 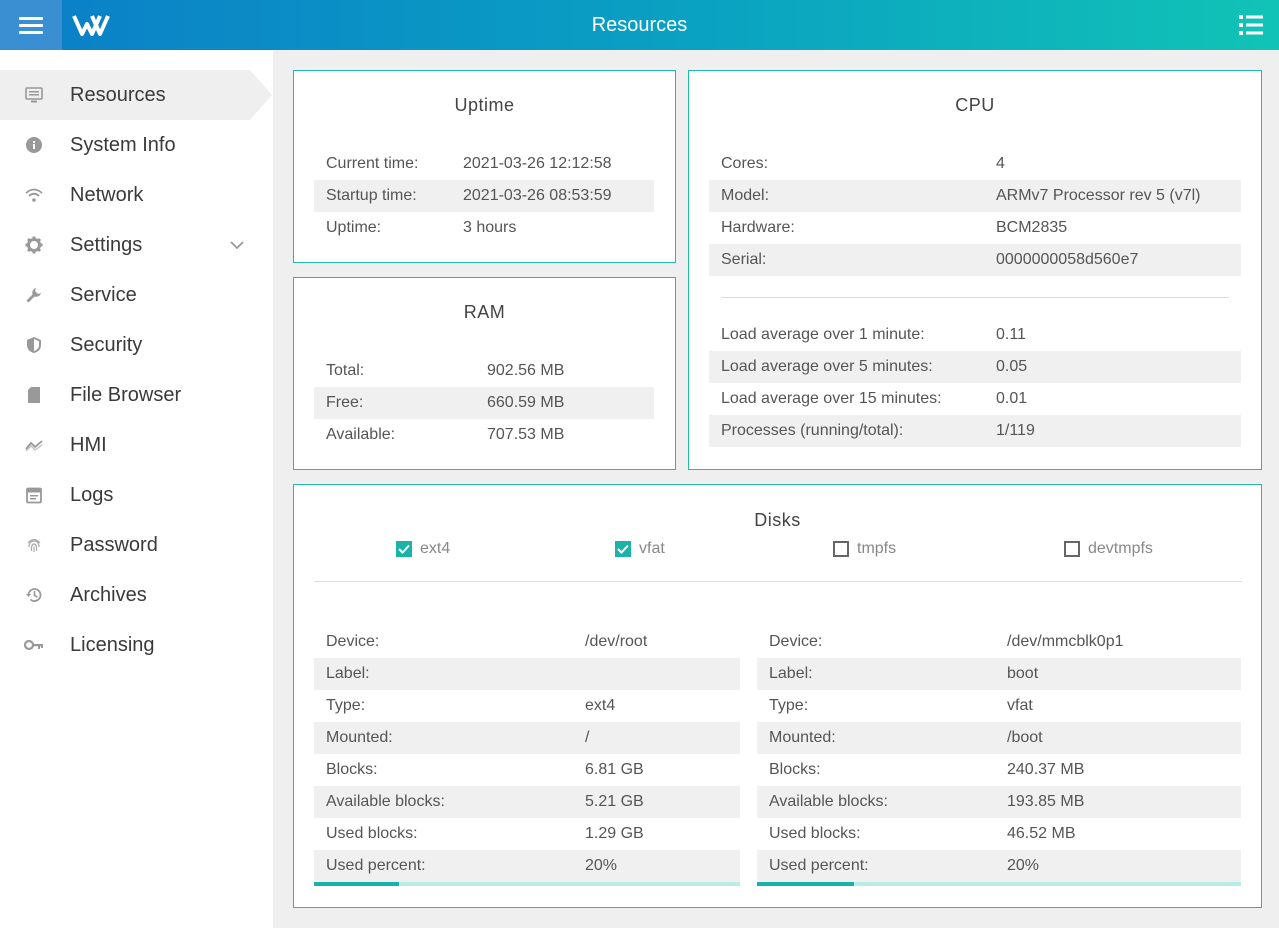 I want to click on row-value: boot, so click(x=1023, y=673).